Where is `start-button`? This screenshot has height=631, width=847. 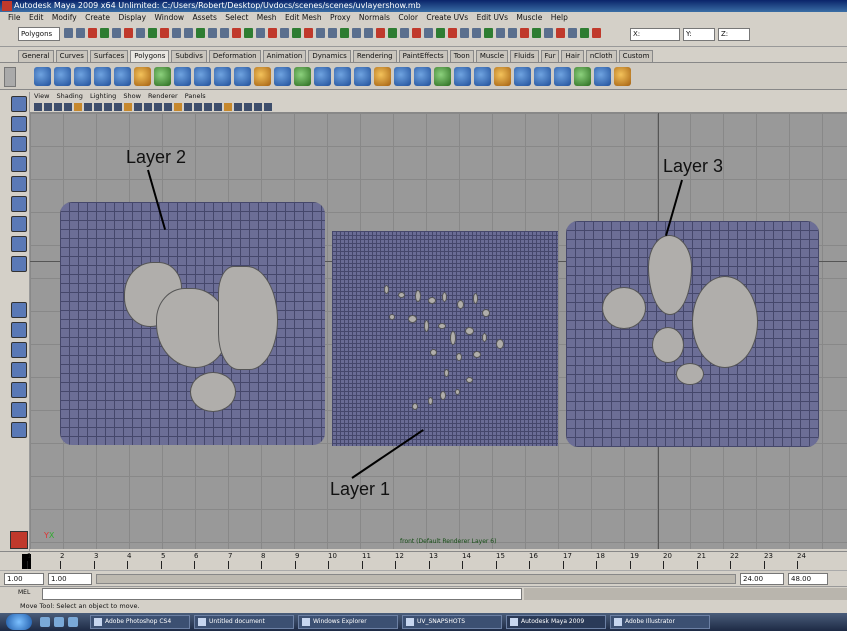
start-button is located at coordinates (19, 622).